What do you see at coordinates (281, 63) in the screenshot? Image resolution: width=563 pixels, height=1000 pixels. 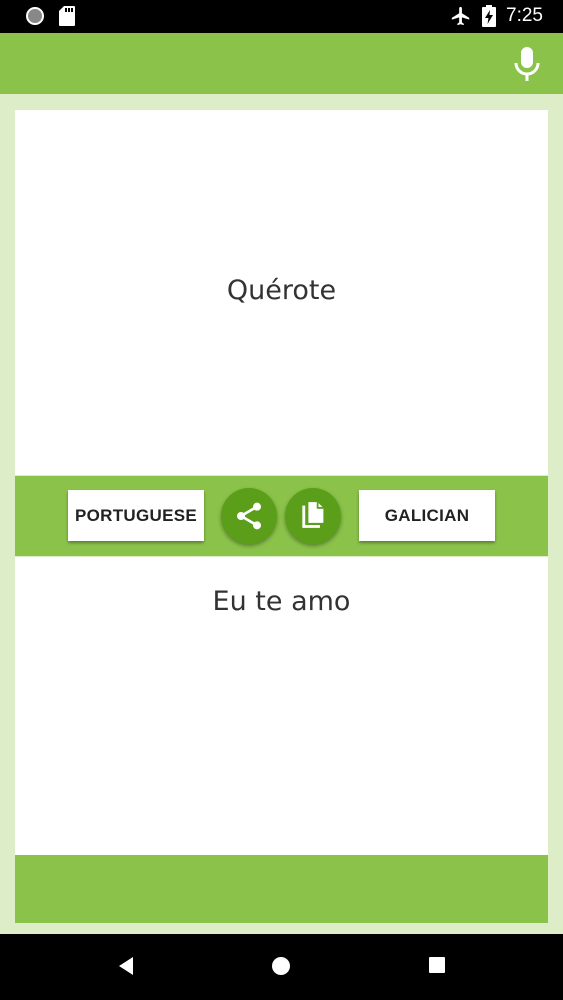 I see `app-bar` at bounding box center [281, 63].